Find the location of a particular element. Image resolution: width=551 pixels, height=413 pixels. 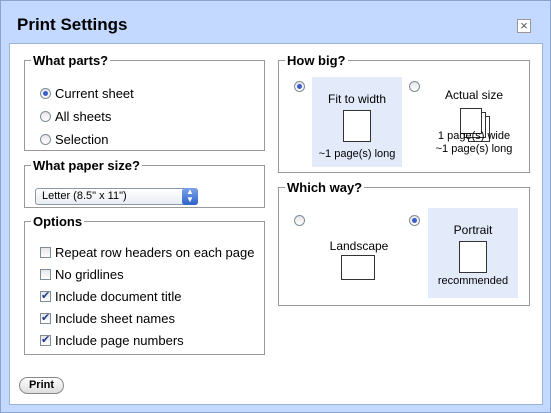

actual-size-caption-long: ~1 page(s) long is located at coordinates (474, 149).